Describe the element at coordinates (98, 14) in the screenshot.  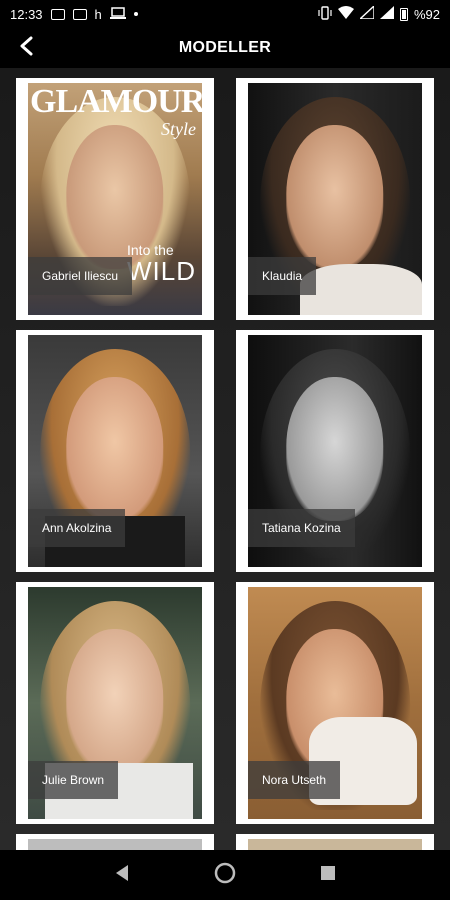
I see `carrier-letter: h` at that location.